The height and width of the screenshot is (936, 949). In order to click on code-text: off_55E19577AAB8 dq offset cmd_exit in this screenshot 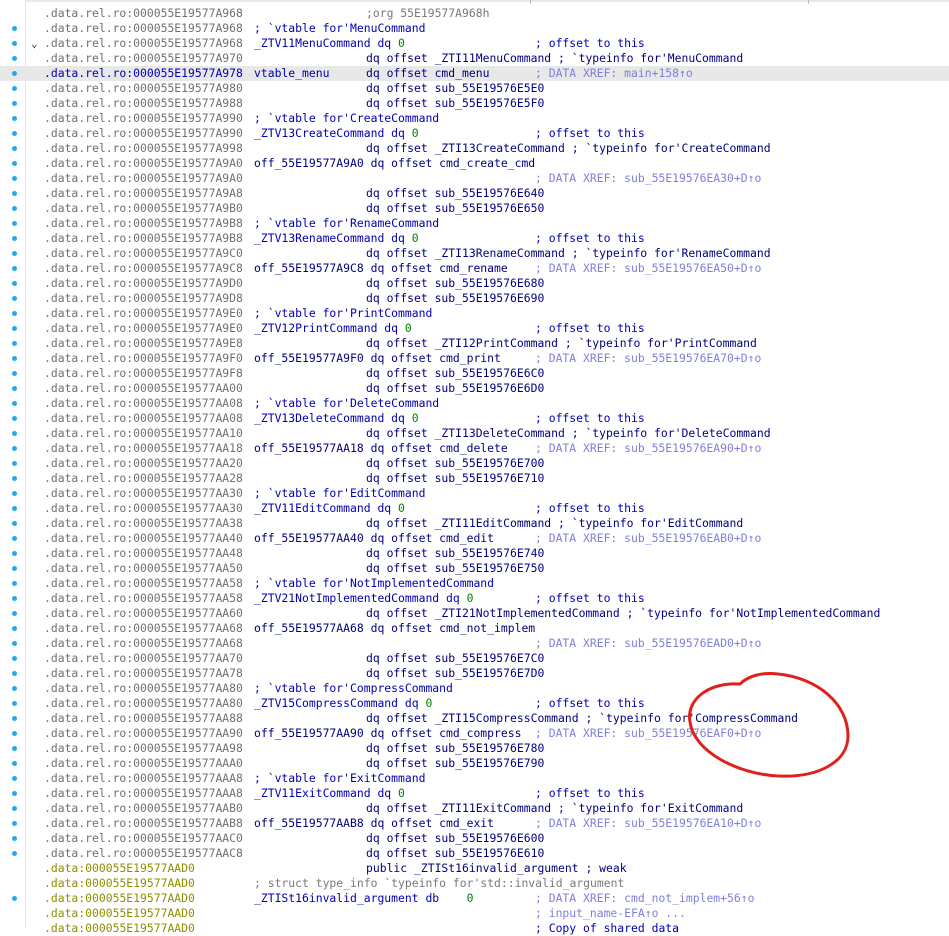, I will do `click(374, 823)`.